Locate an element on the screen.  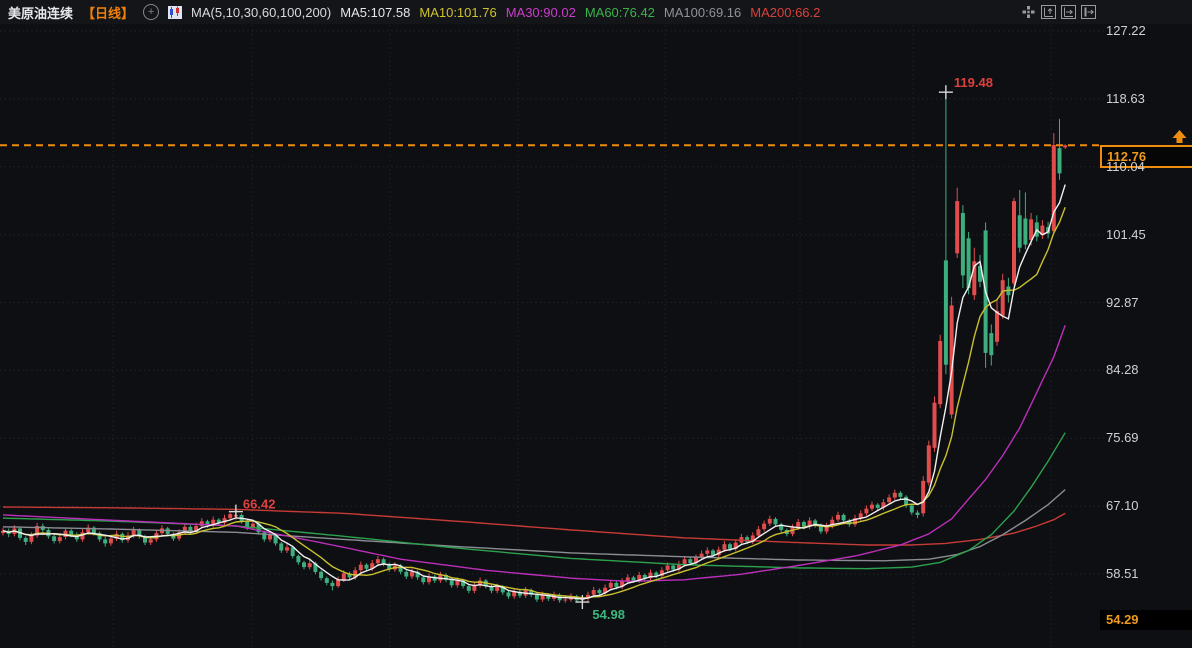
y-axis-label: 75.69 is located at coordinates (1122, 438).